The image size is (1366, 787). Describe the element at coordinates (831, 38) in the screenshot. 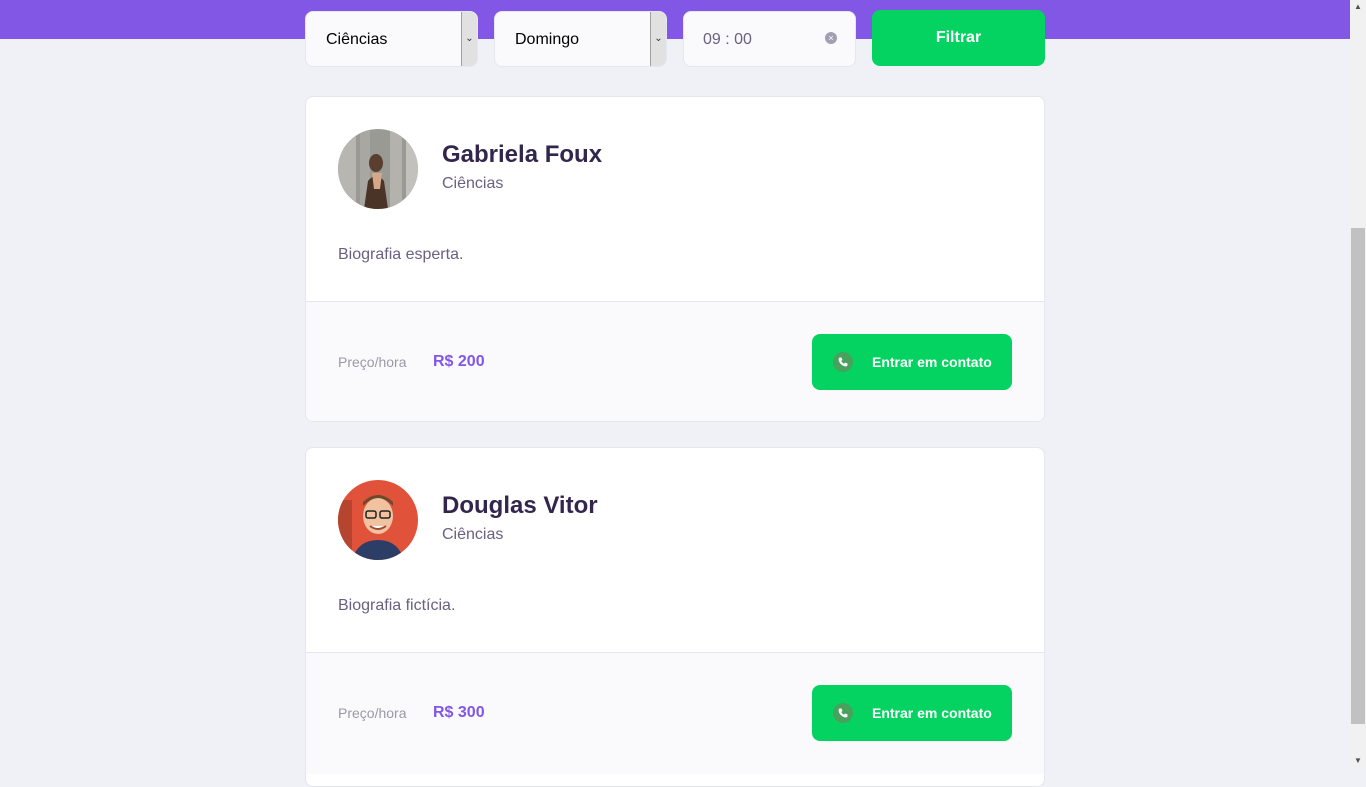

I see `clear-icon: ×` at that location.